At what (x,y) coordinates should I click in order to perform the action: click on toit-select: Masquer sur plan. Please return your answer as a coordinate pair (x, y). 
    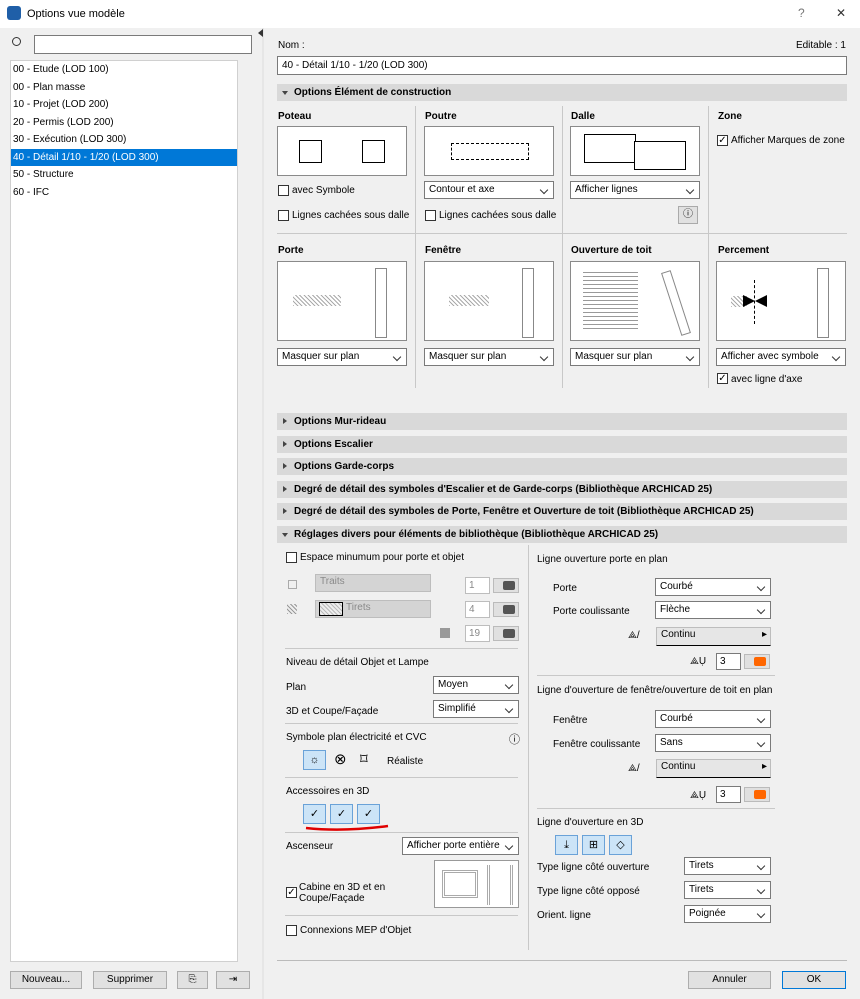
    Looking at the image, I should click on (635, 357).